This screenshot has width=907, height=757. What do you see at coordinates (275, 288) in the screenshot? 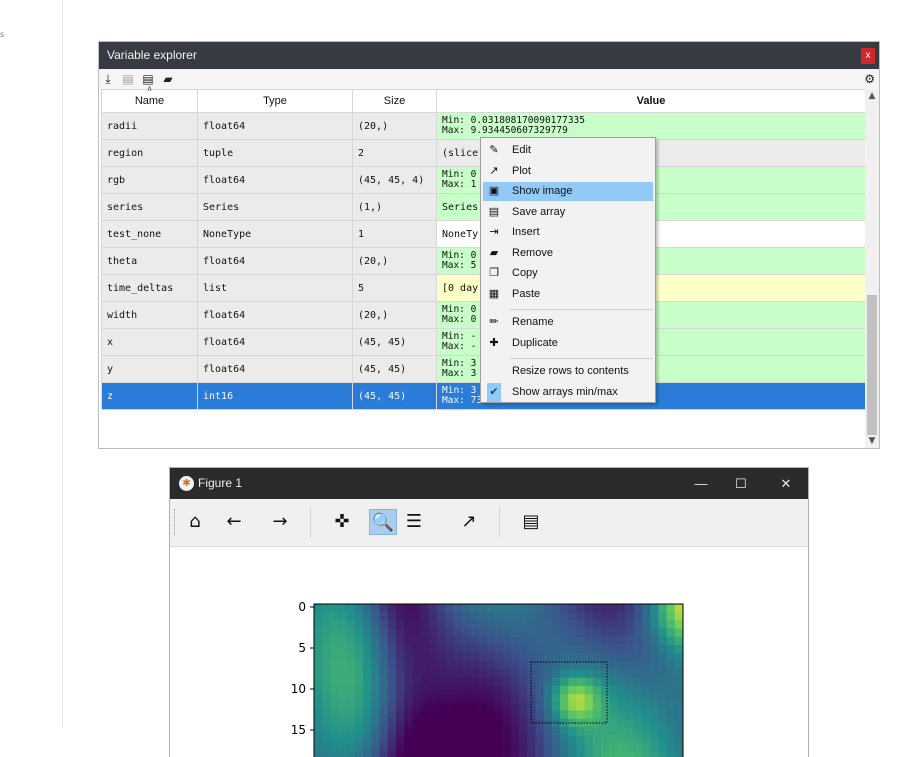
I see `variable-type-cell: list` at bounding box center [275, 288].